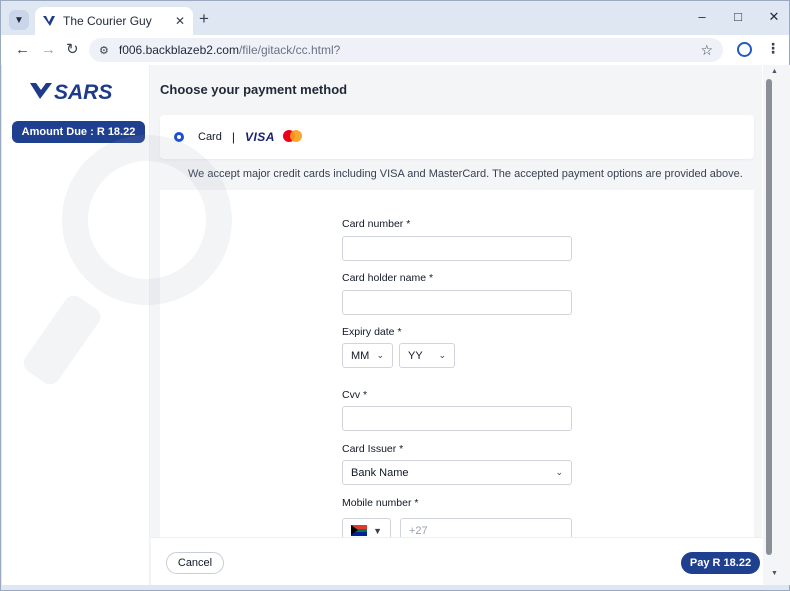 The height and width of the screenshot is (591, 790). I want to click on card-method-label: Card, so click(210, 137).